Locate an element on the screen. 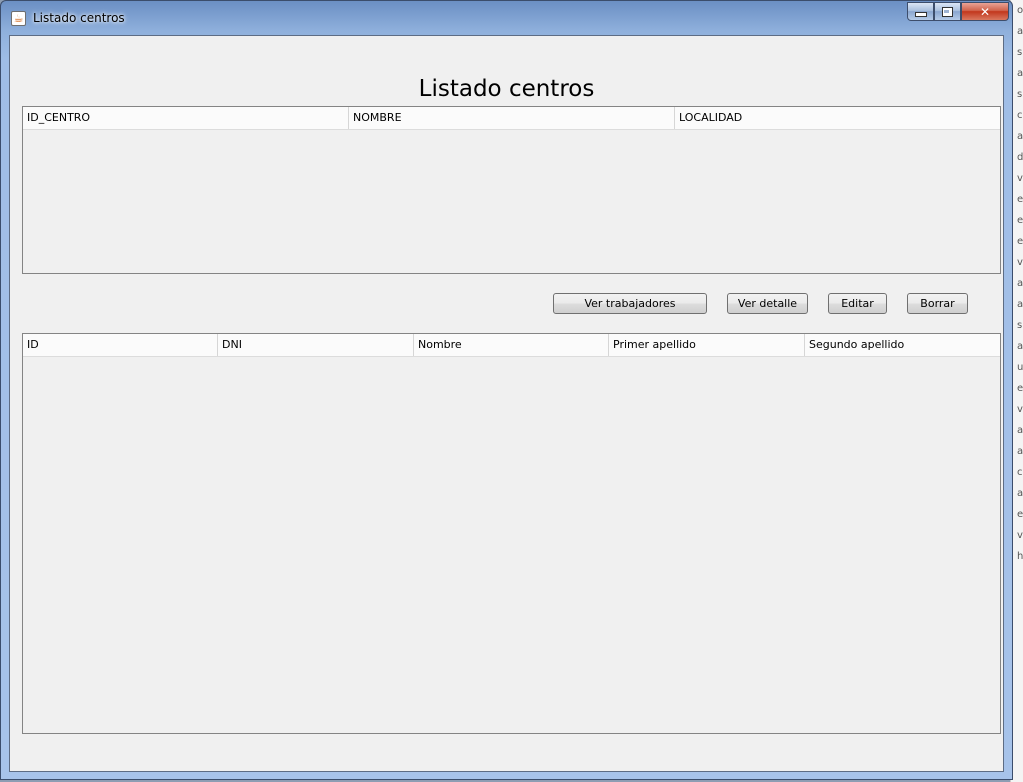 This screenshot has height=782, width=1023. column-header-localidad: LOCALIDAD is located at coordinates (837, 118).